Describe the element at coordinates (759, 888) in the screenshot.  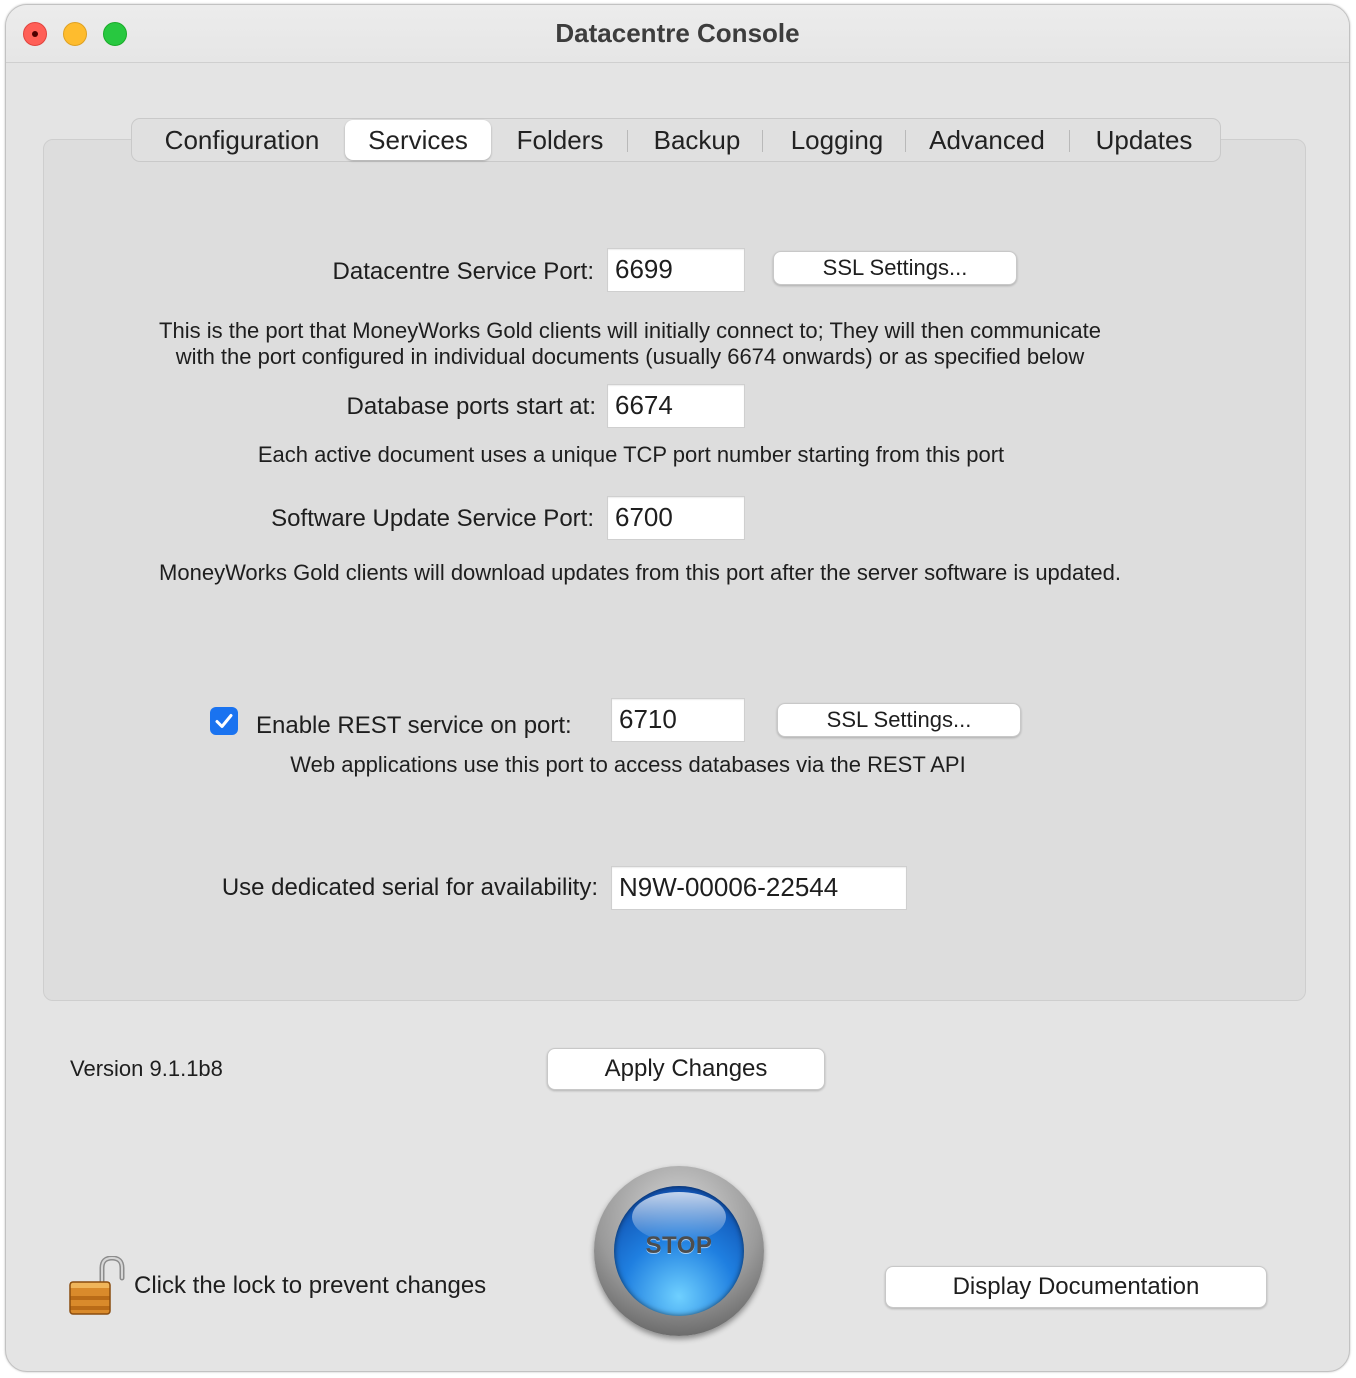
I see `dedicated-serial-field: N9W-00006-22544` at that location.